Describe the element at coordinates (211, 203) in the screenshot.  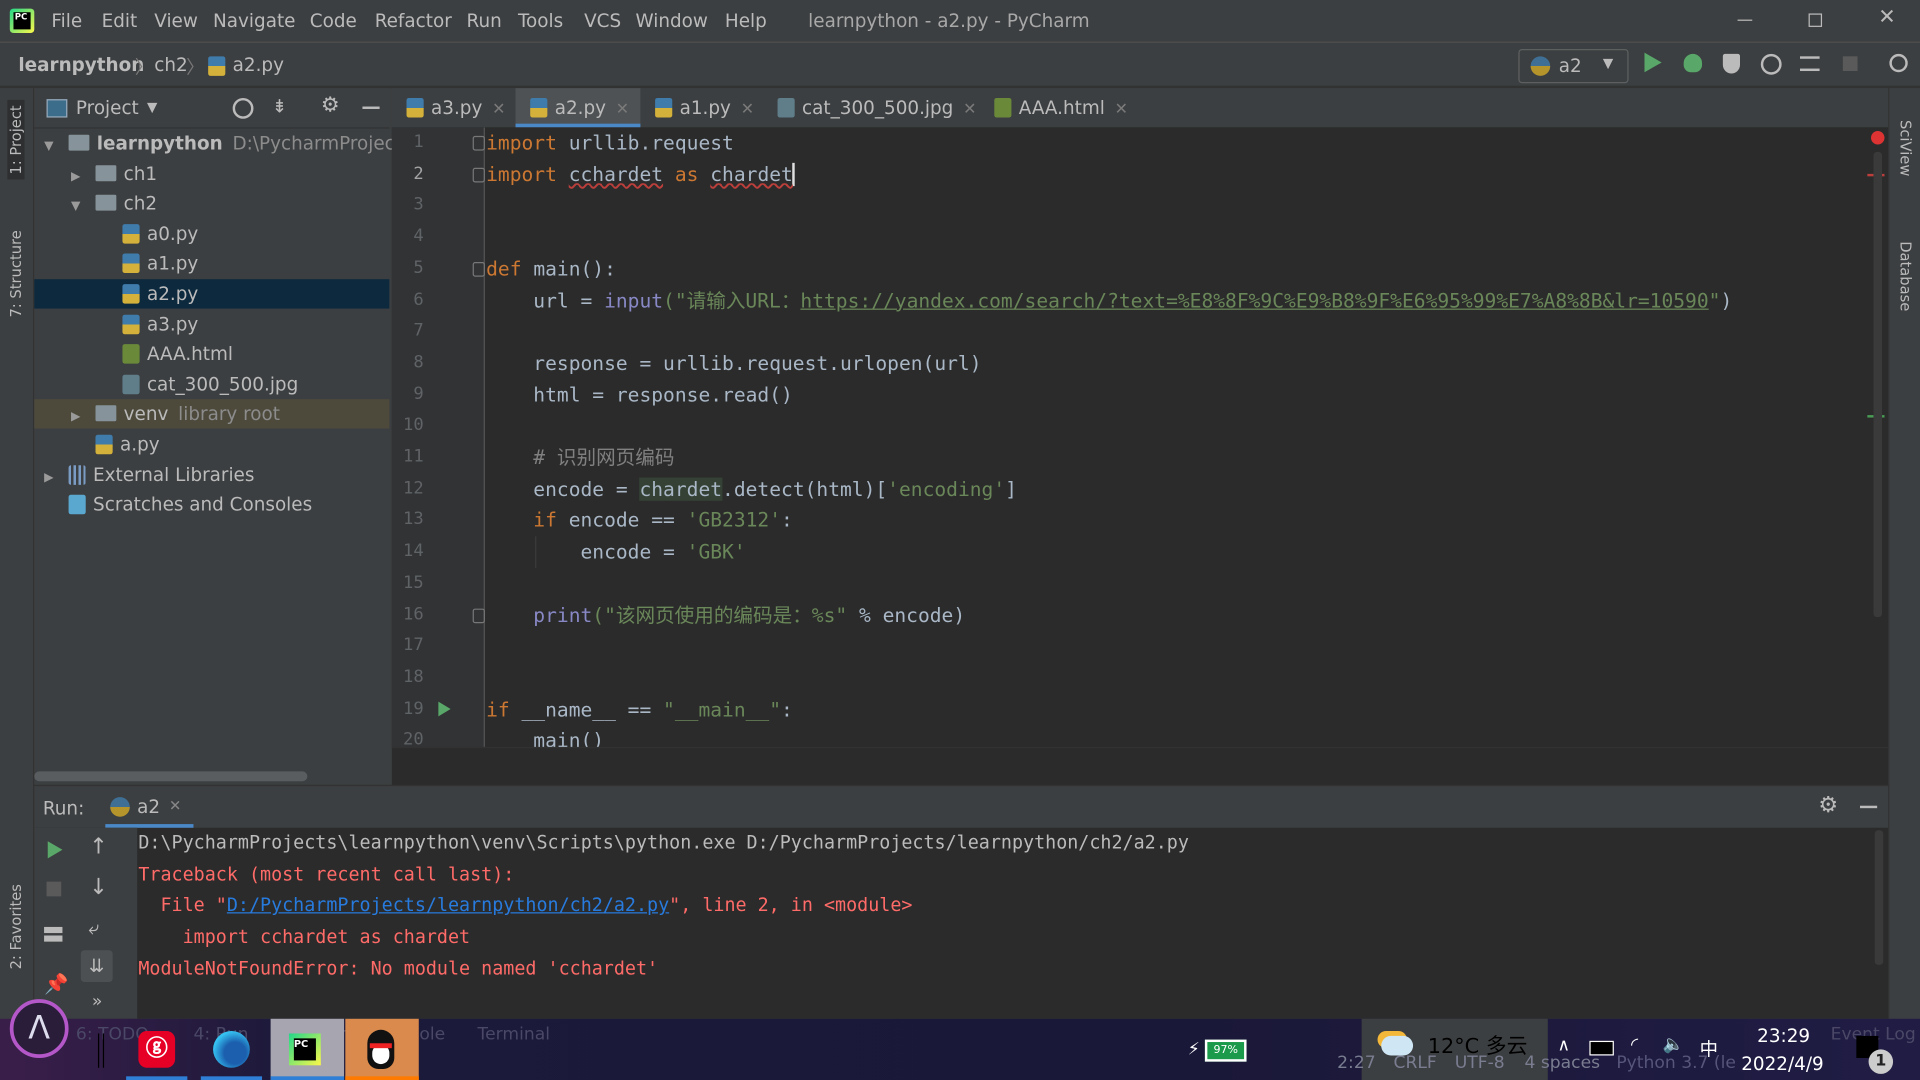
I see `tree-item: ▼ ch2` at that location.